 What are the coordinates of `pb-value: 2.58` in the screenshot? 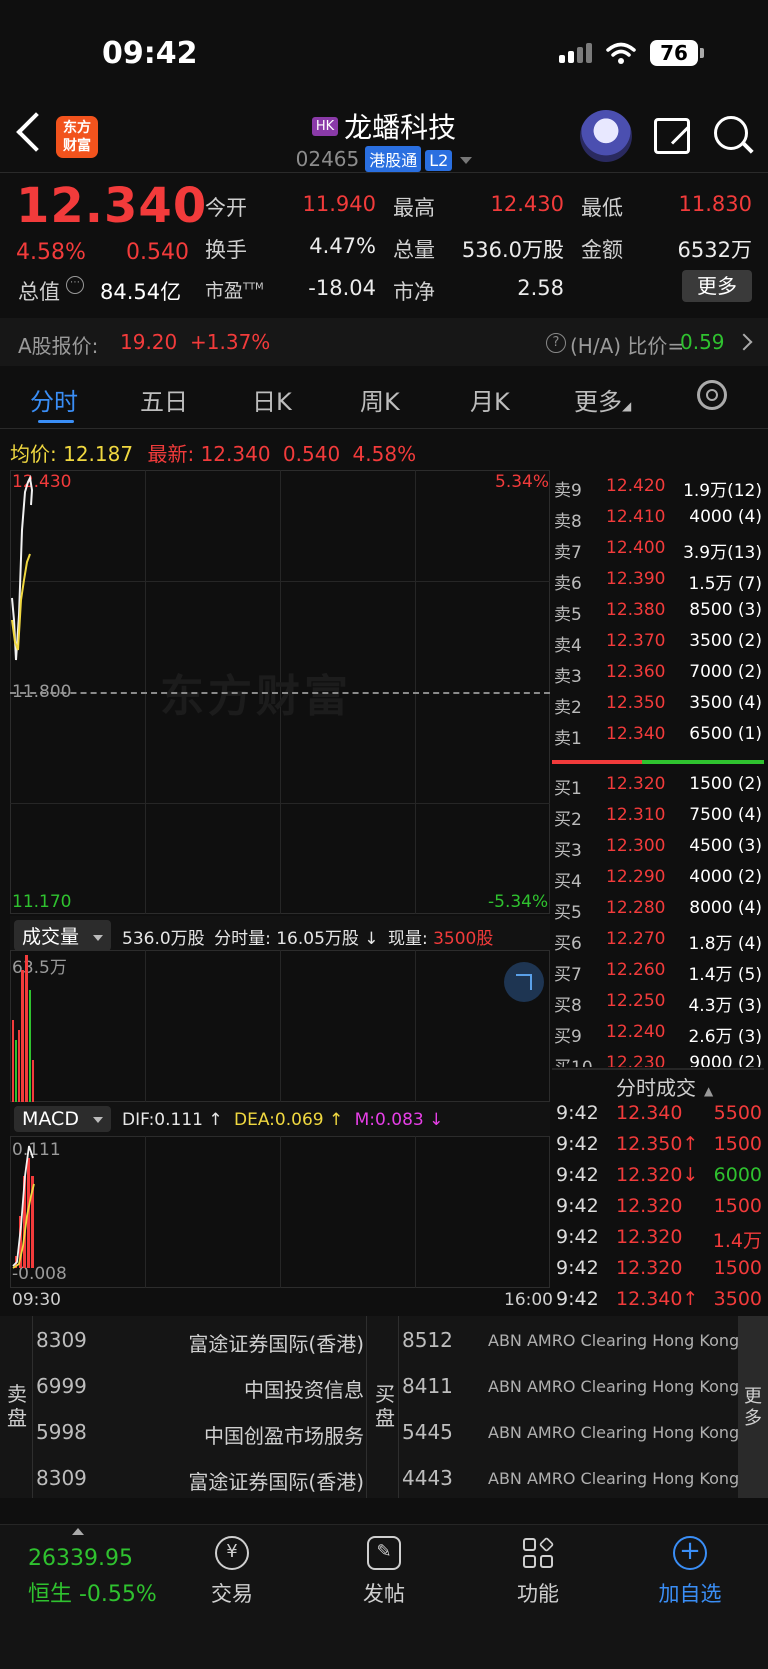 It's located at (540, 288).